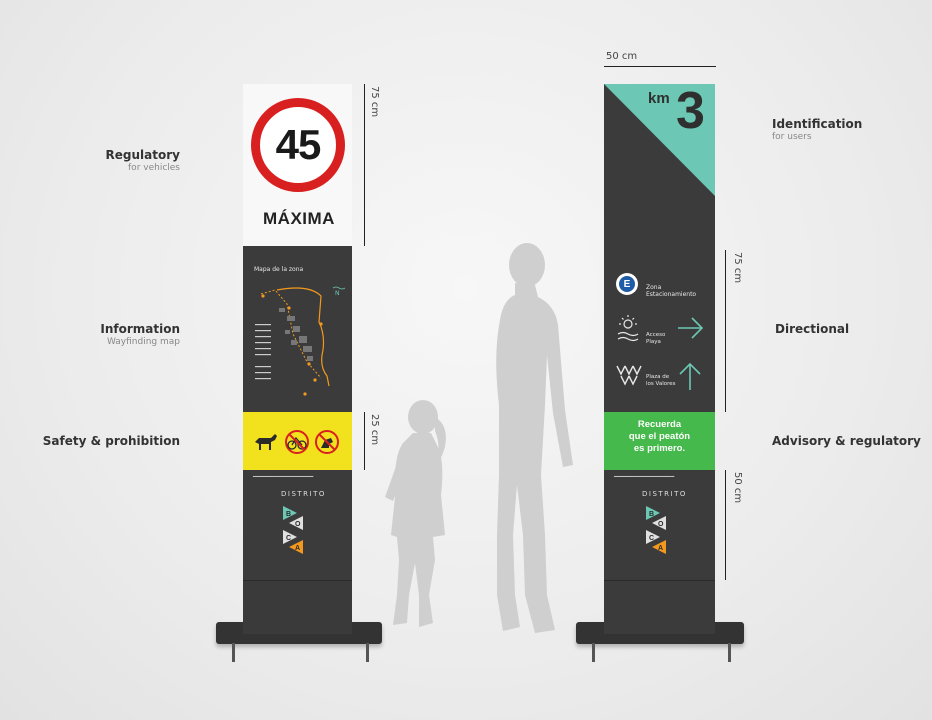 The height and width of the screenshot is (720, 932). I want to click on dim-width-line, so click(660, 66).